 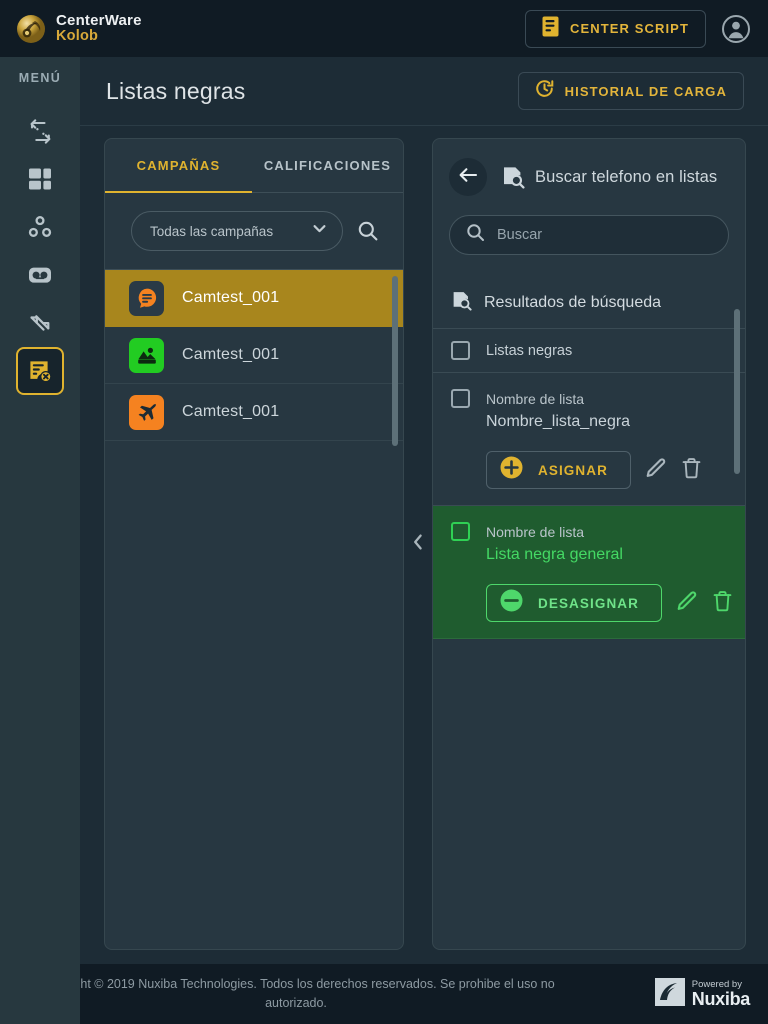 I want to click on result-row-label: Listas negras, so click(x=529, y=350).